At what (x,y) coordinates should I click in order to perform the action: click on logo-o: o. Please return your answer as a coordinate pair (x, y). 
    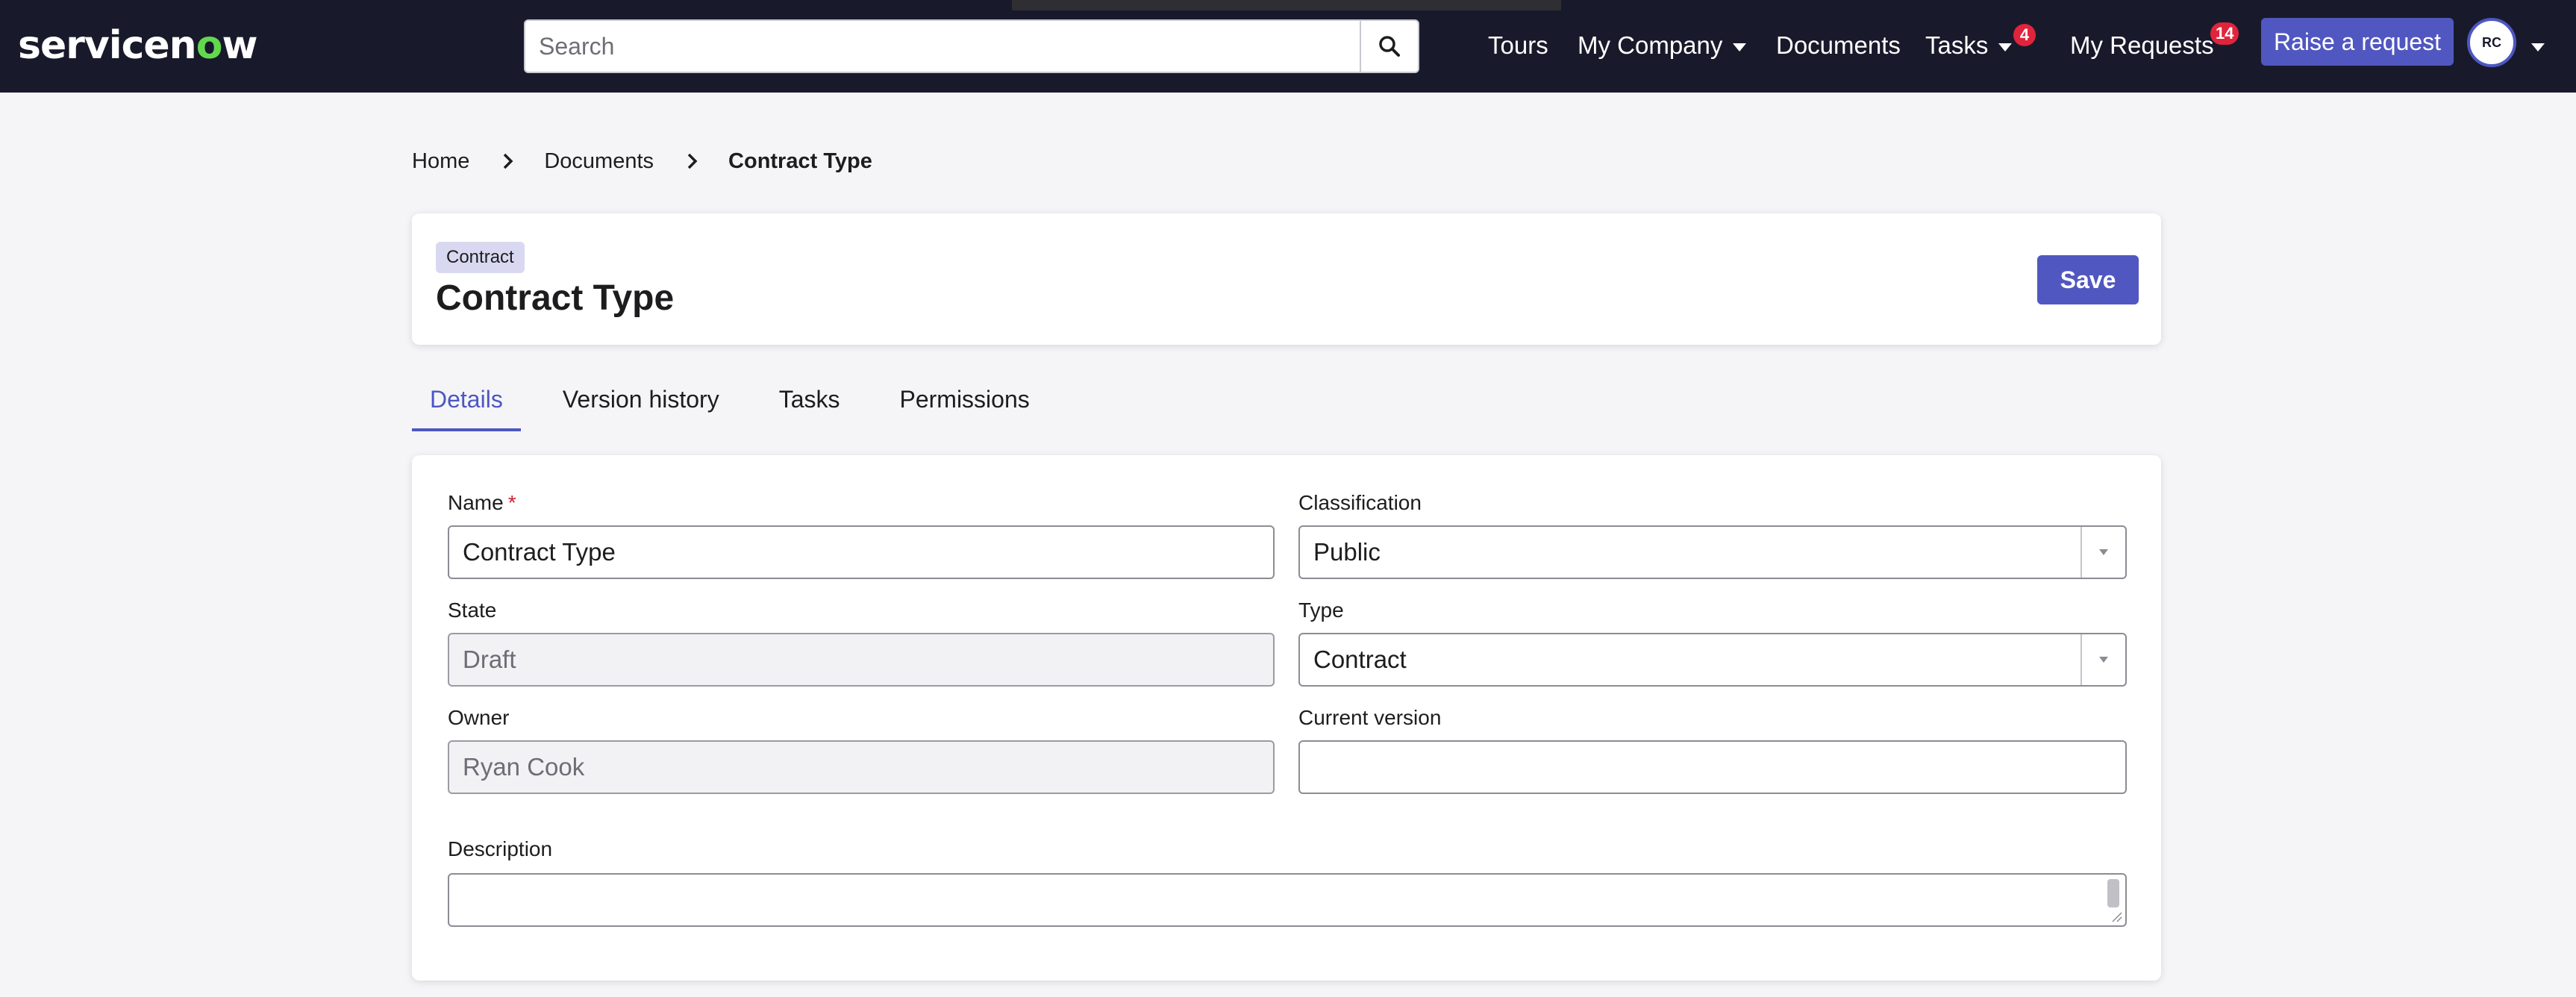
    Looking at the image, I should click on (209, 45).